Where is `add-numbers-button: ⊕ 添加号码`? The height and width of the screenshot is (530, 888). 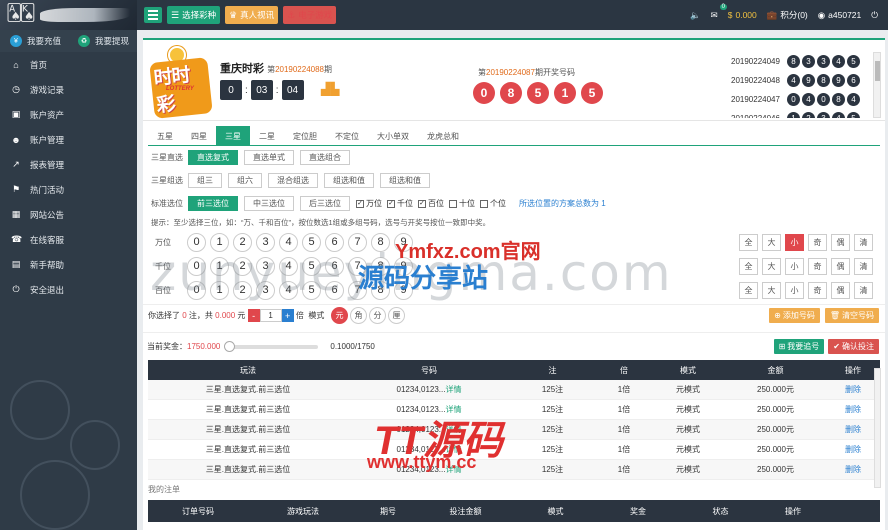 add-numbers-button: ⊕ 添加号码 is located at coordinates (794, 315).